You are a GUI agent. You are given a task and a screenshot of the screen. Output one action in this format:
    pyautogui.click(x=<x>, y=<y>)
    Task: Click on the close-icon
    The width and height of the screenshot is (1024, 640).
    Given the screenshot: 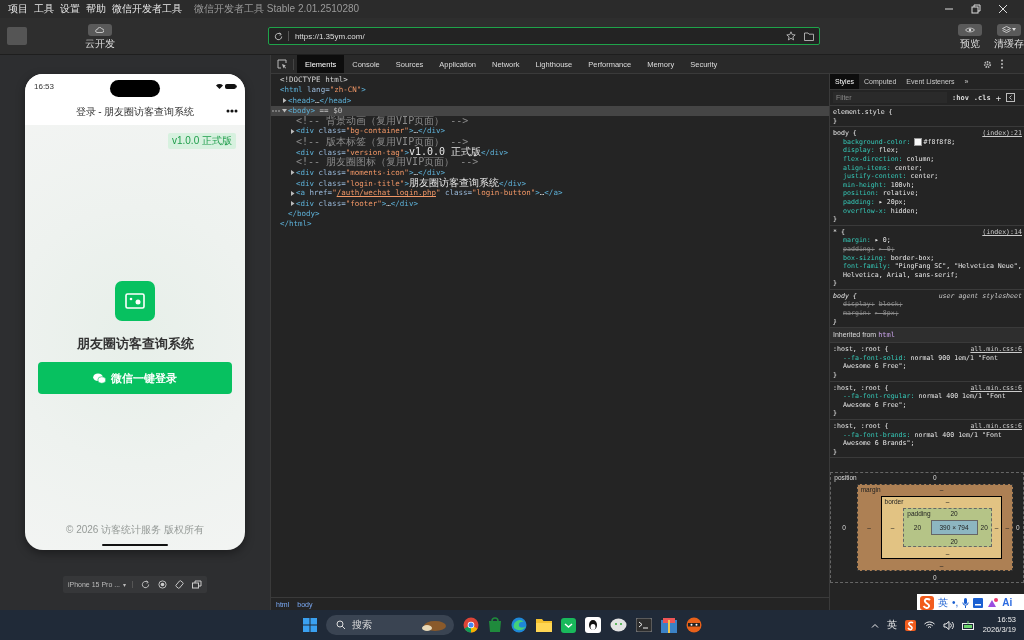 What is the action you would take?
    pyautogui.click(x=1003, y=9)
    